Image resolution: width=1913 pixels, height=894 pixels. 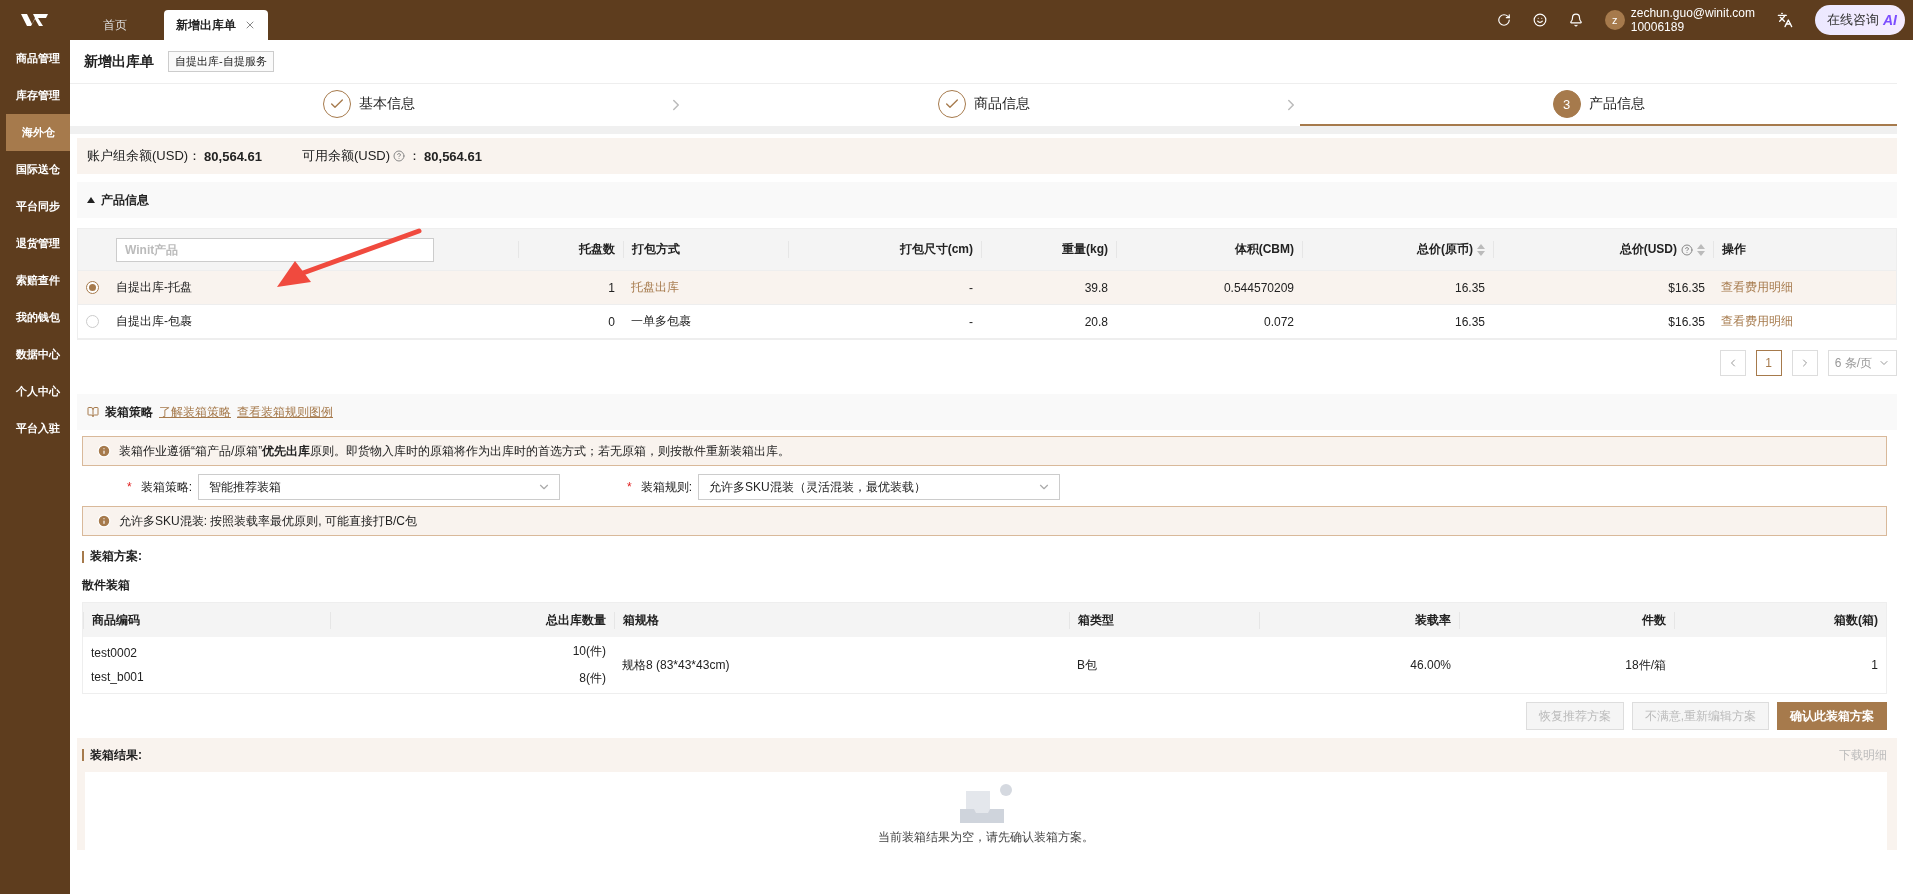 What do you see at coordinates (216, 25) in the screenshot?
I see `page-tab: 新增出库单` at bounding box center [216, 25].